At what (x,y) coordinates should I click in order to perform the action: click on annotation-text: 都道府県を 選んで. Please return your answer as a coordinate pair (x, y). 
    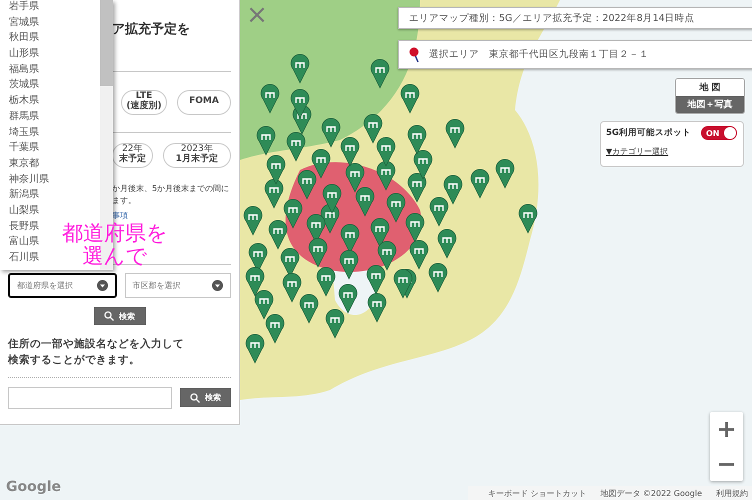
    Looking at the image, I should click on (115, 245).